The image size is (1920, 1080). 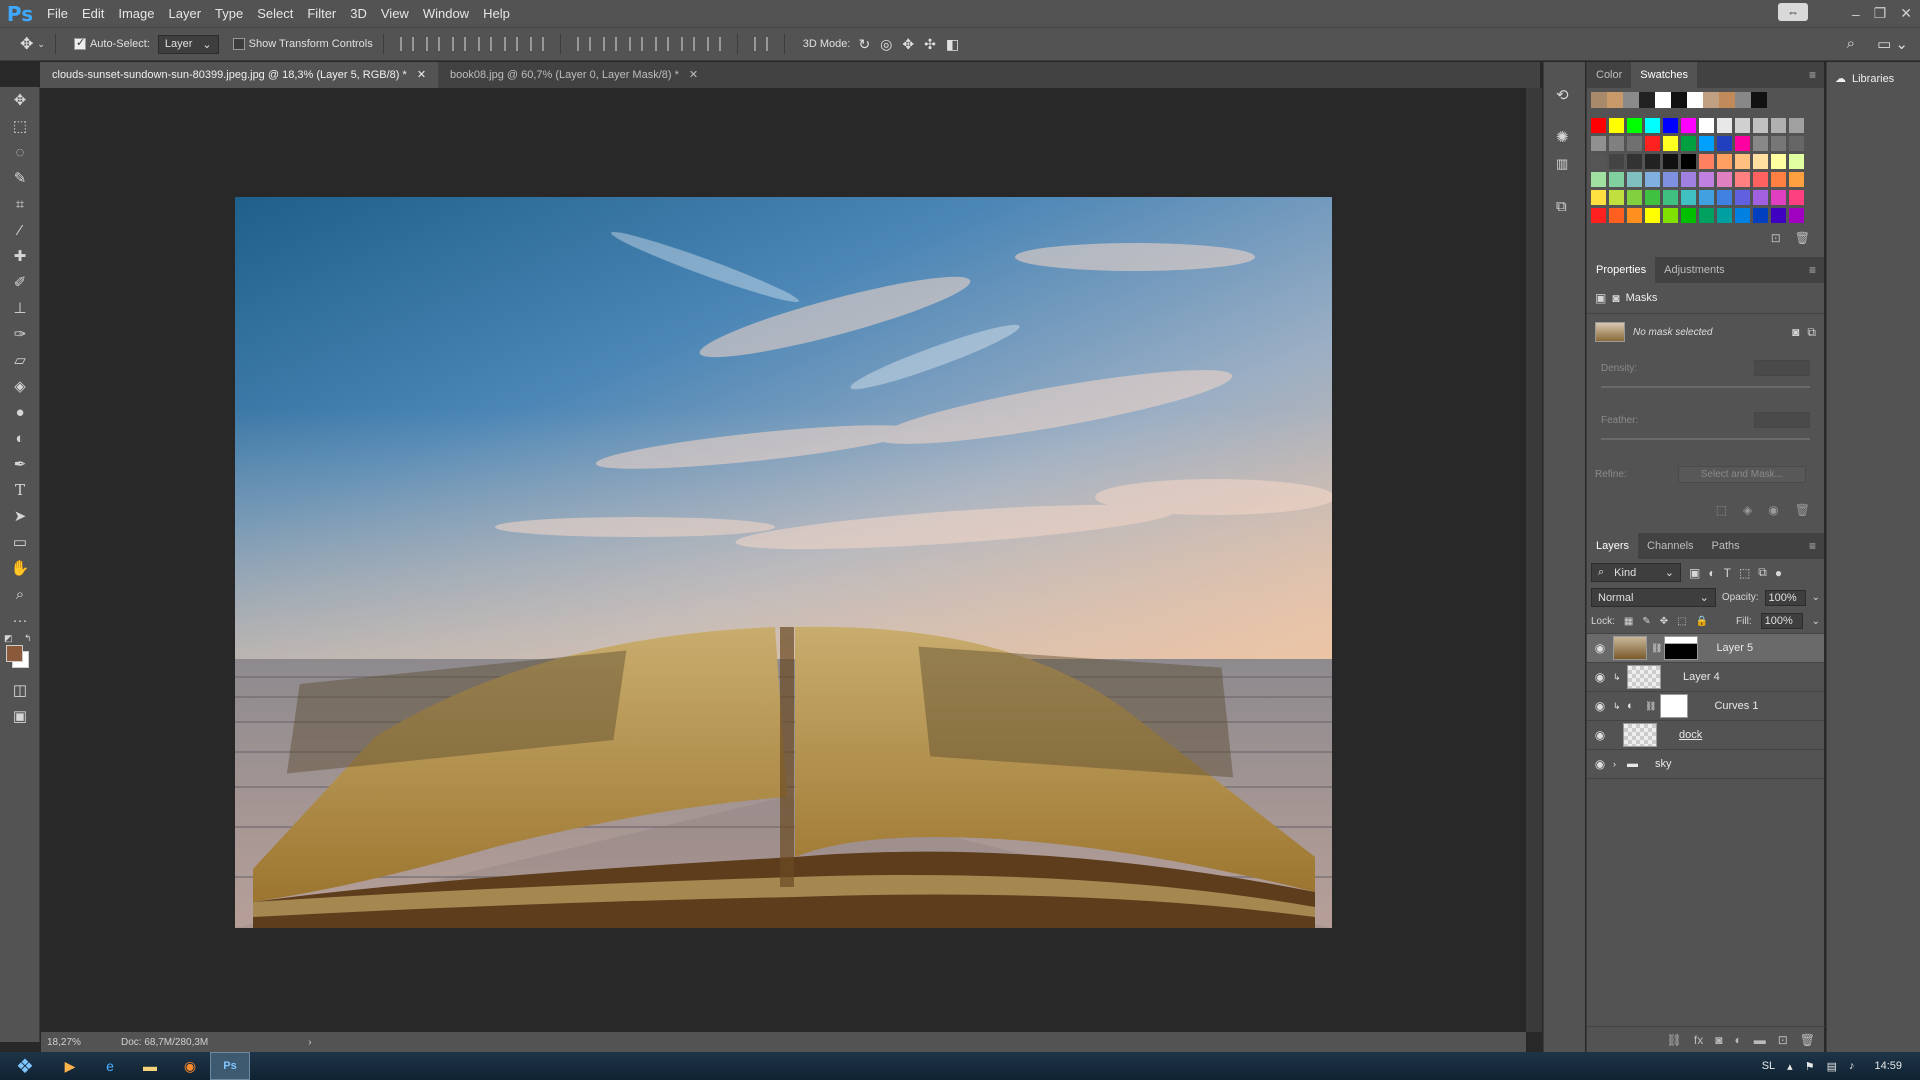 What do you see at coordinates (446, 13) in the screenshot?
I see `menu-window: Window` at bounding box center [446, 13].